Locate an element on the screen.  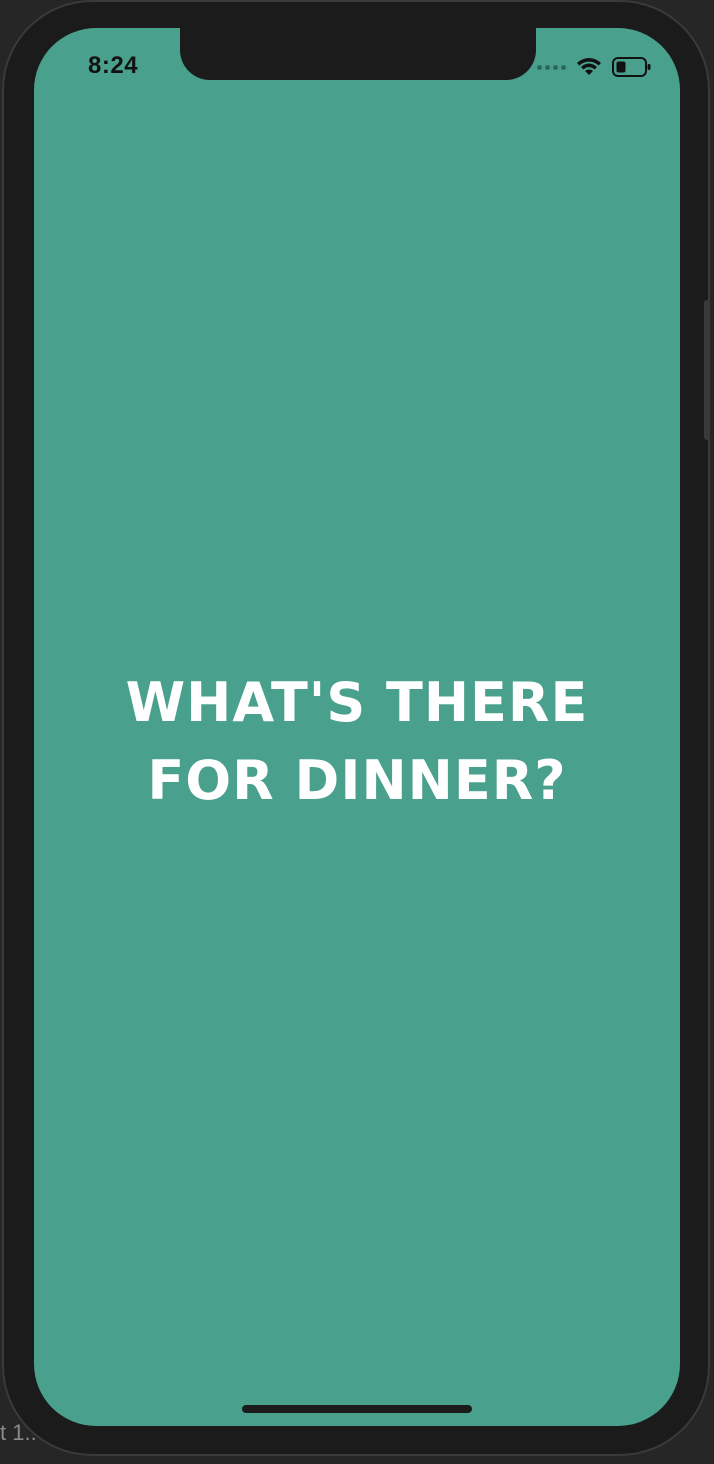
home-indicator is located at coordinates (357, 1409).